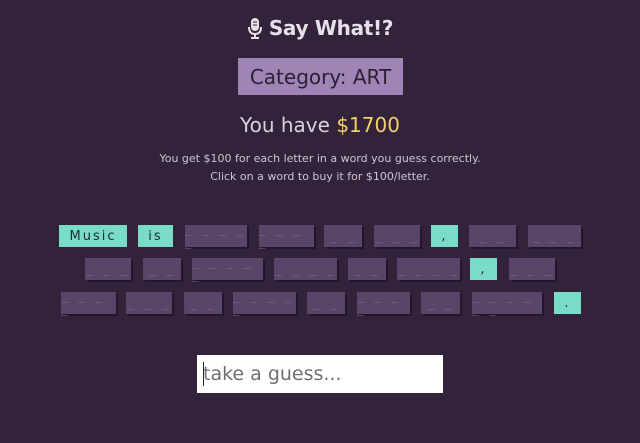  Describe the element at coordinates (383, 303) in the screenshot. I see `word-tile-23: _ _ _ _` at that location.